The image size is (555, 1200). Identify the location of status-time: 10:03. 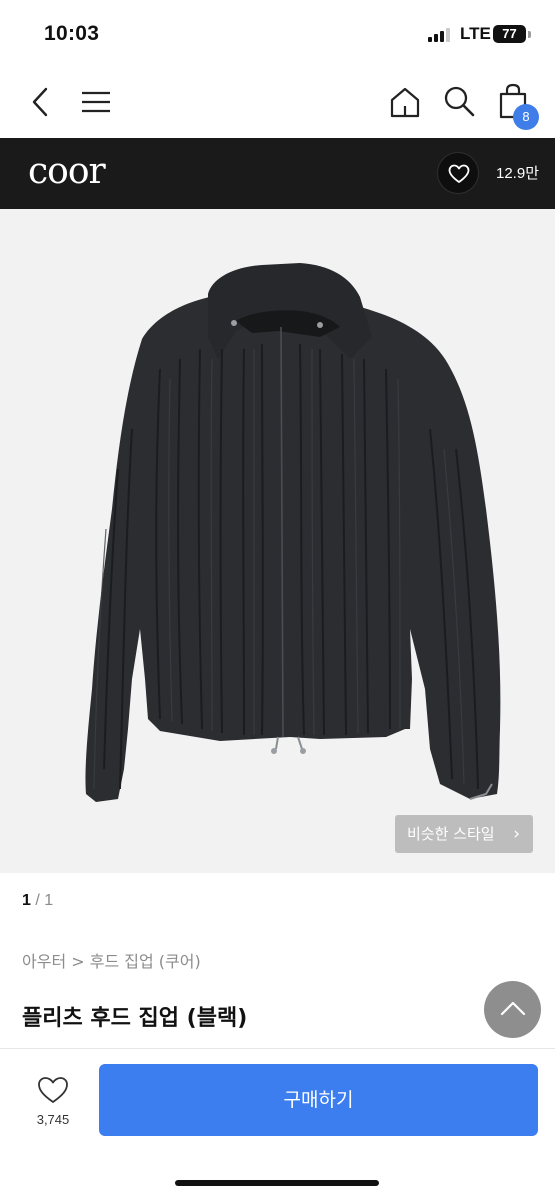
(72, 33).